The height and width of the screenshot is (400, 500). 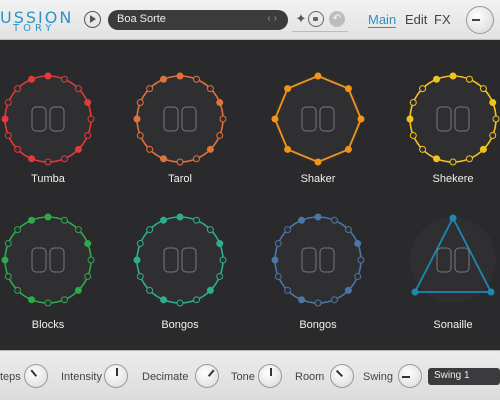 I want to click on room-knob, so click(x=342, y=376).